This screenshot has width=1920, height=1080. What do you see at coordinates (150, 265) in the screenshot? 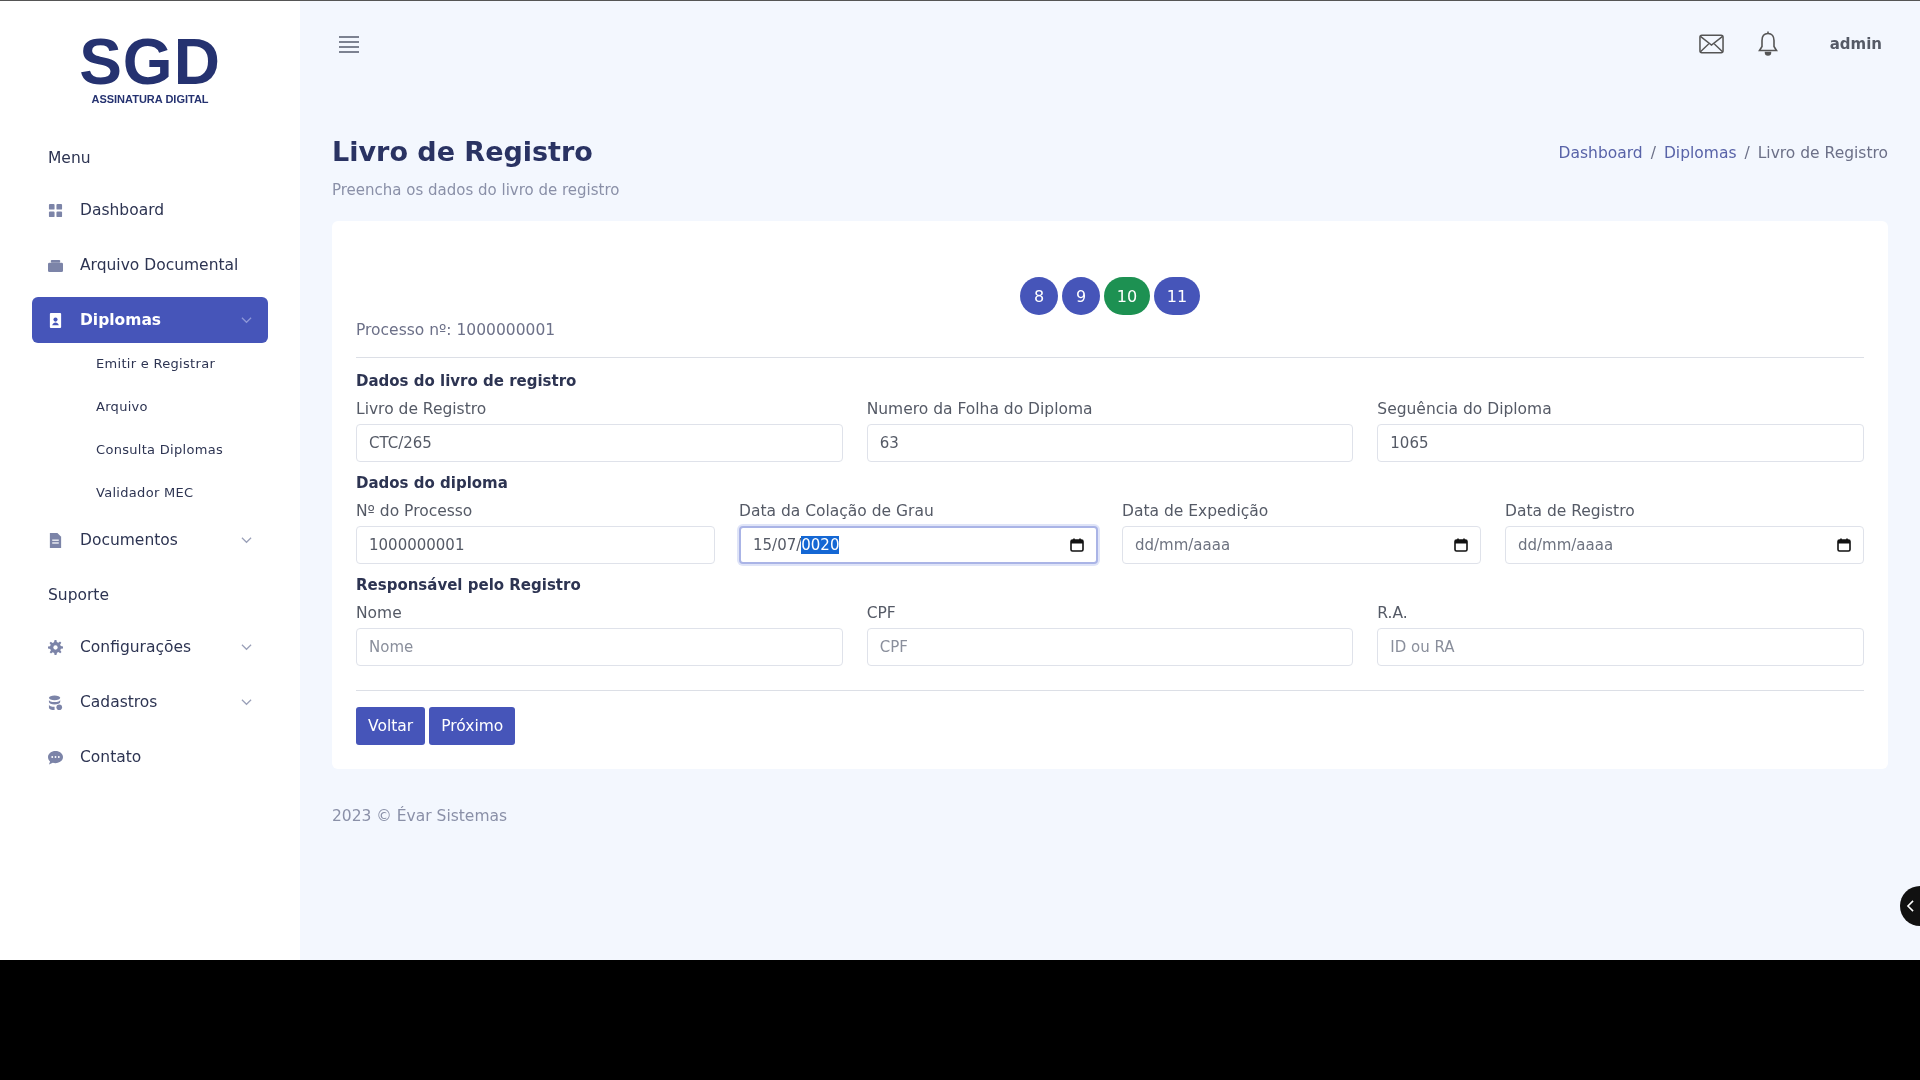
I see `sidebar-item: Arquivo Documental` at bounding box center [150, 265].